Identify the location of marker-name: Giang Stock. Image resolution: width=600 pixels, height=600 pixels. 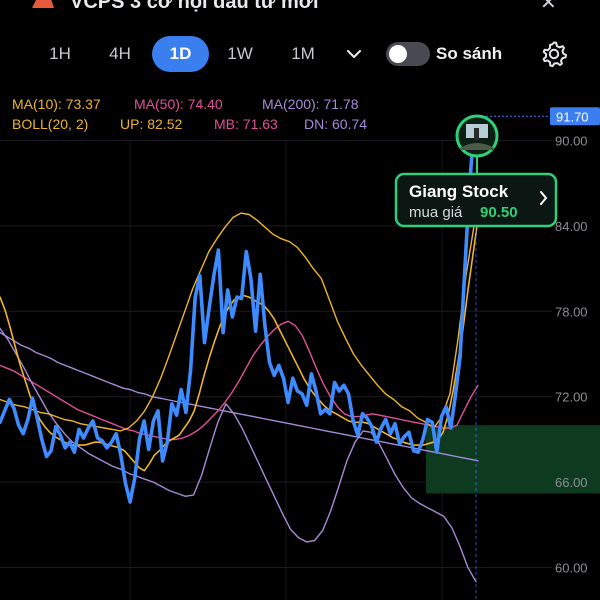
(459, 191).